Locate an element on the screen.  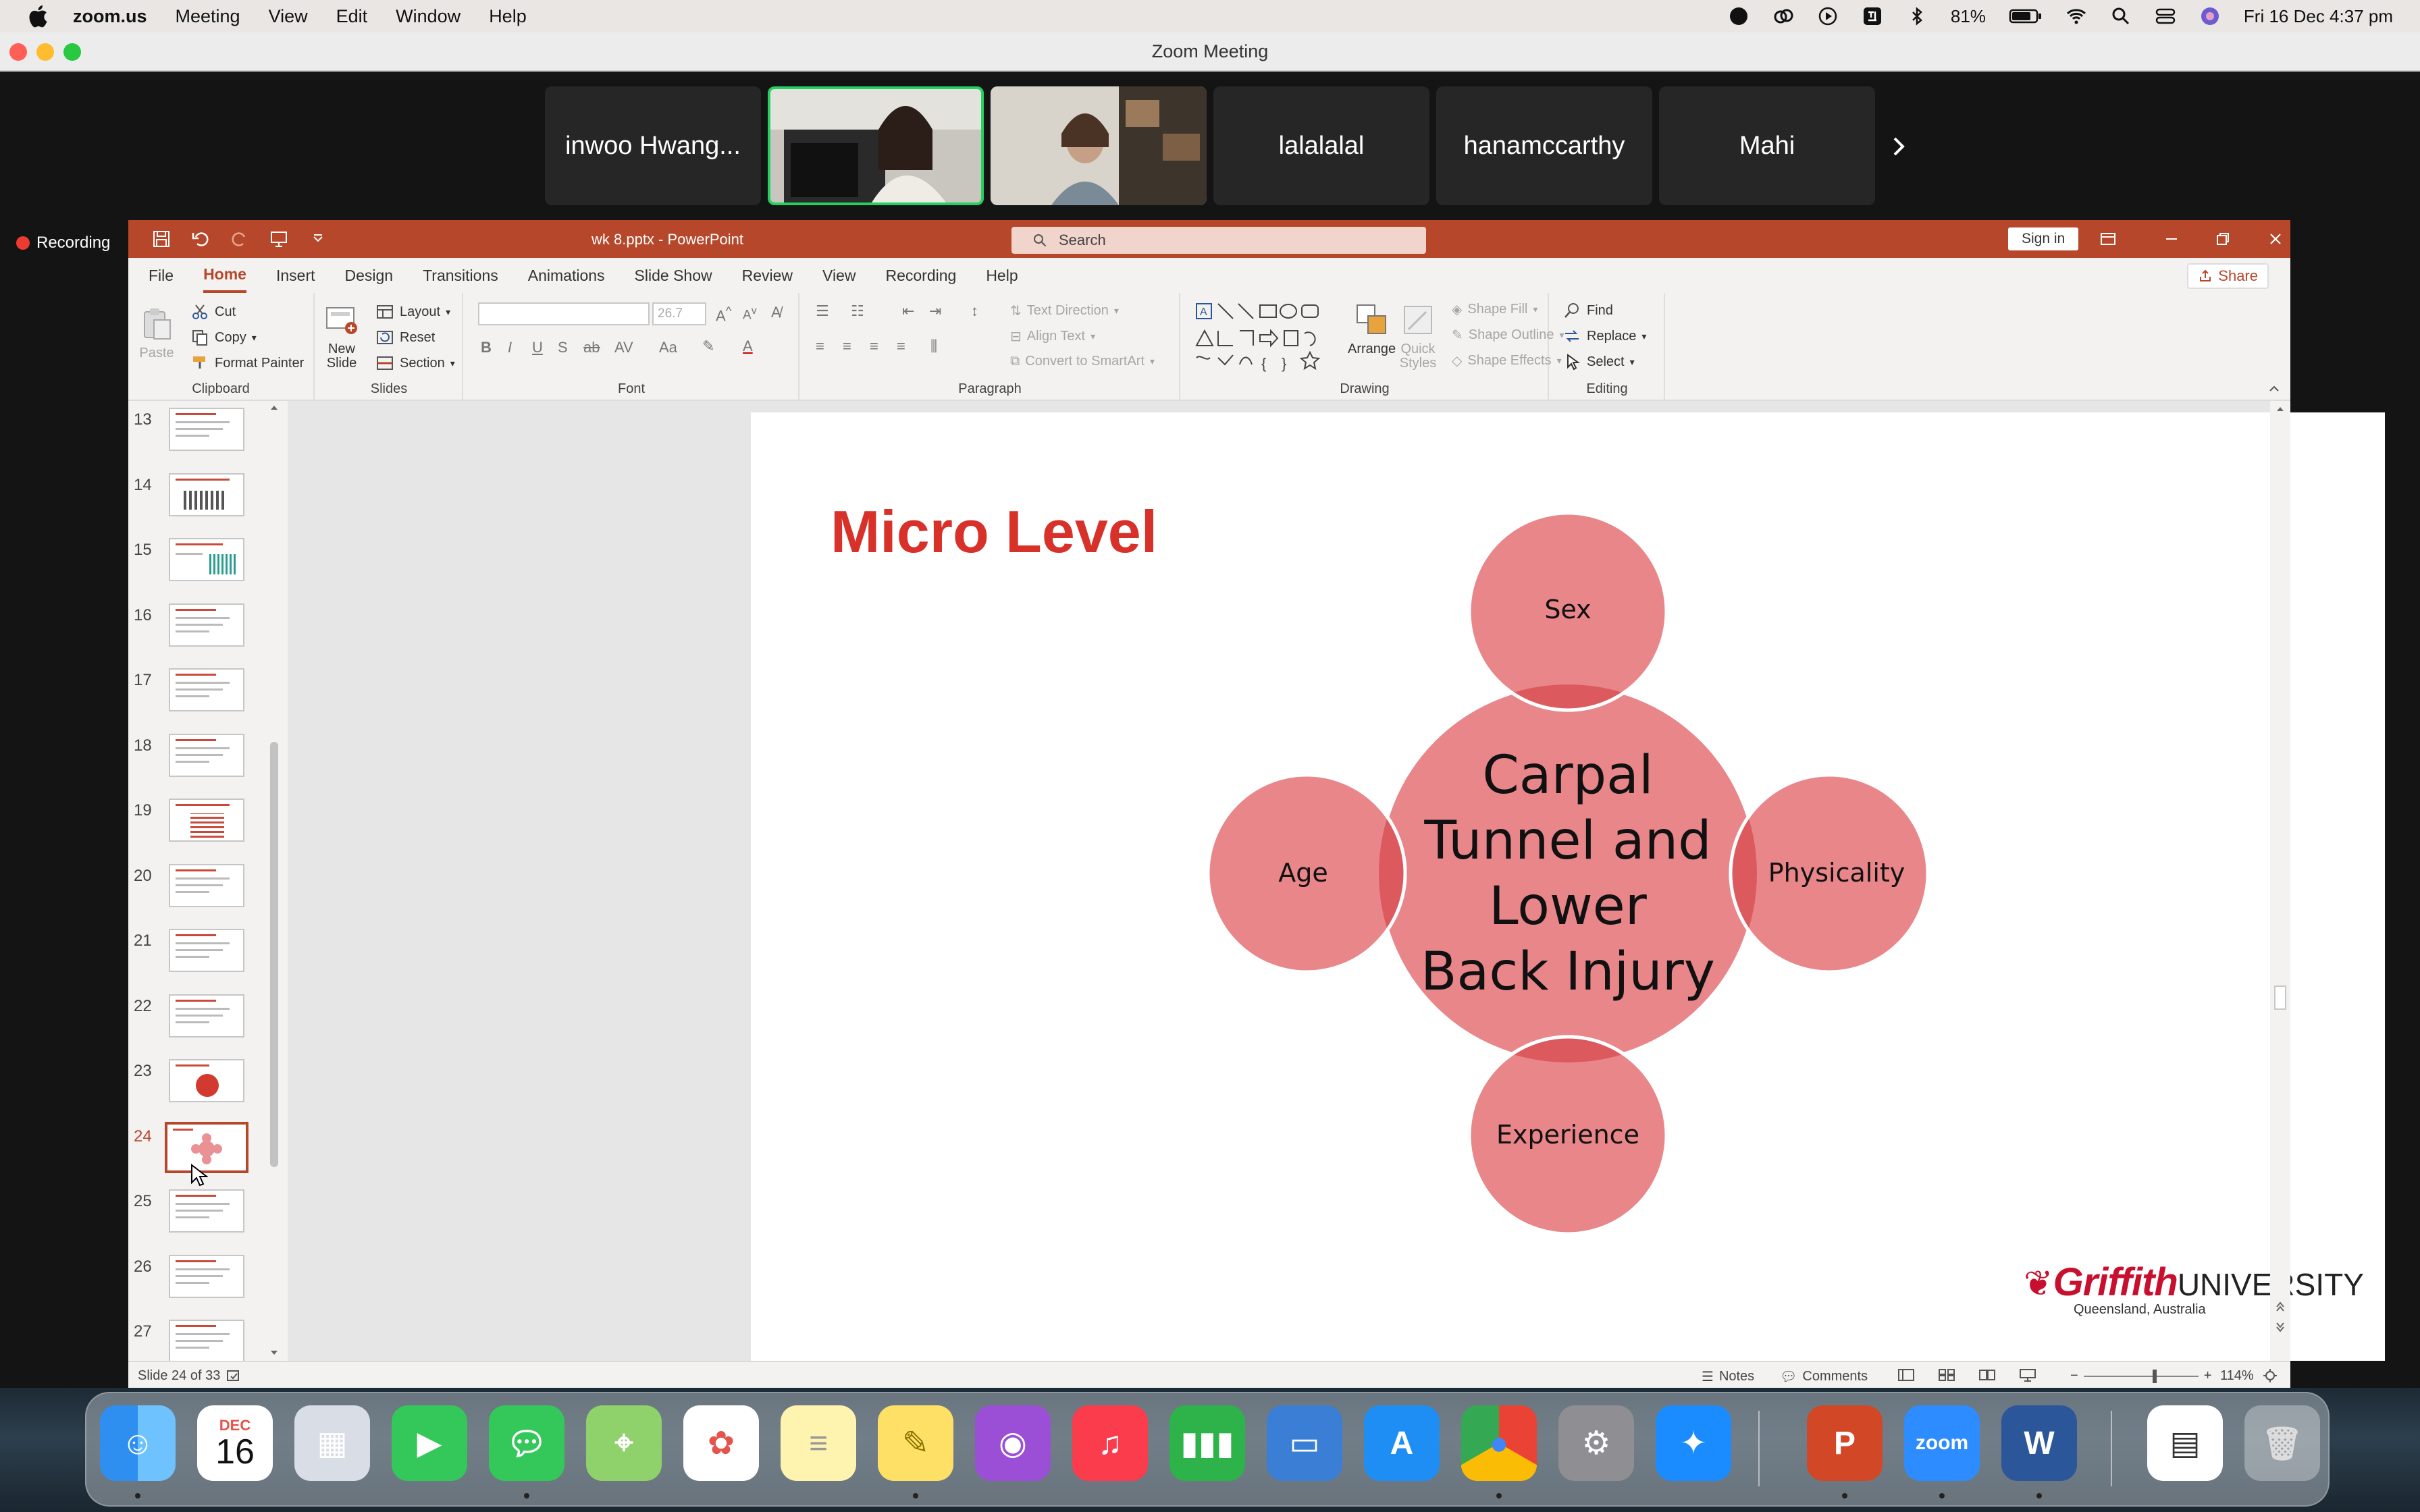
creative-cloud-icon is located at coordinates (1783, 16).